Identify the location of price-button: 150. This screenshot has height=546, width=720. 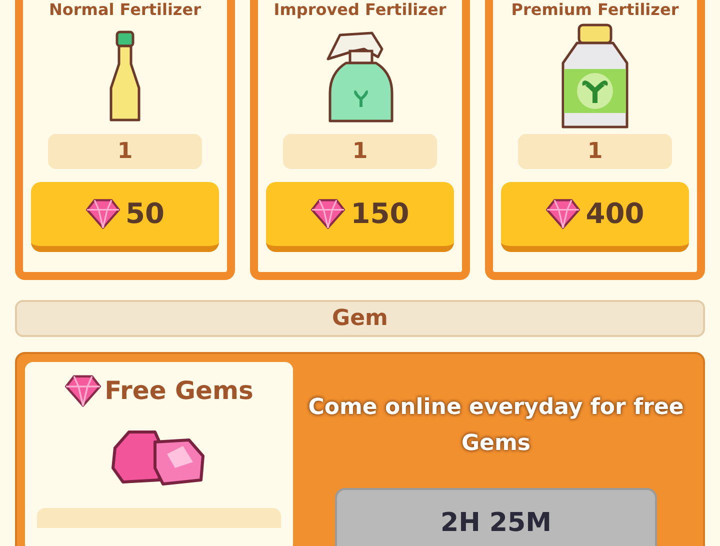
(360, 217).